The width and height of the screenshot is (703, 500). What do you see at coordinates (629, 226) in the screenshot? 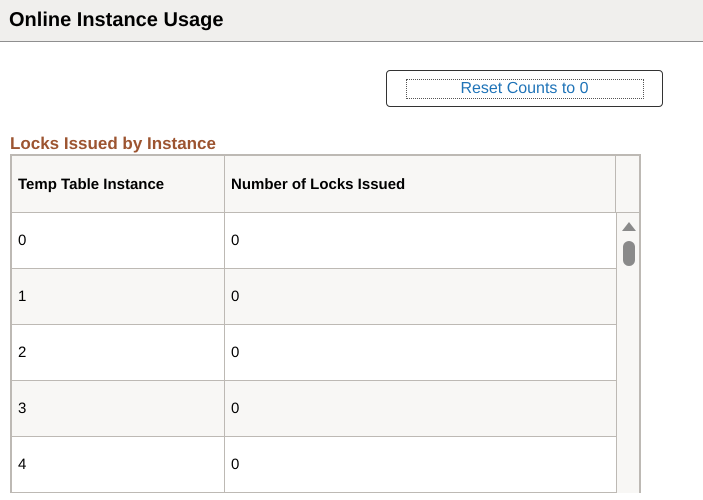
I see `scroll-up-icon` at bounding box center [629, 226].